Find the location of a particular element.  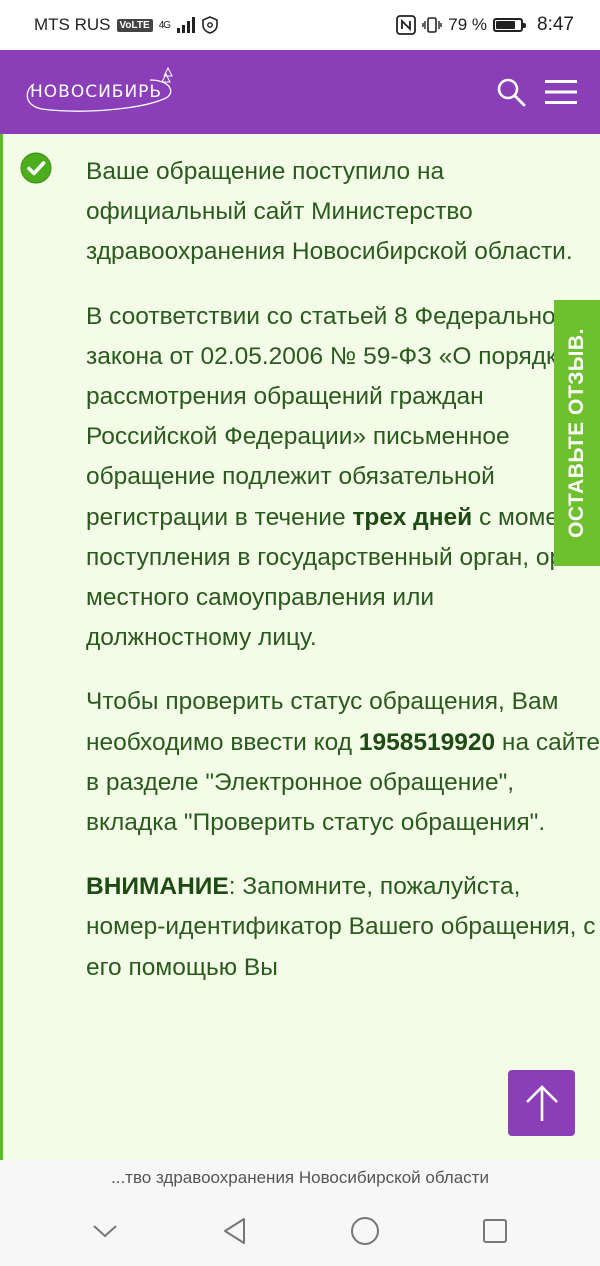

battery-percent: 79 % is located at coordinates (468, 24).